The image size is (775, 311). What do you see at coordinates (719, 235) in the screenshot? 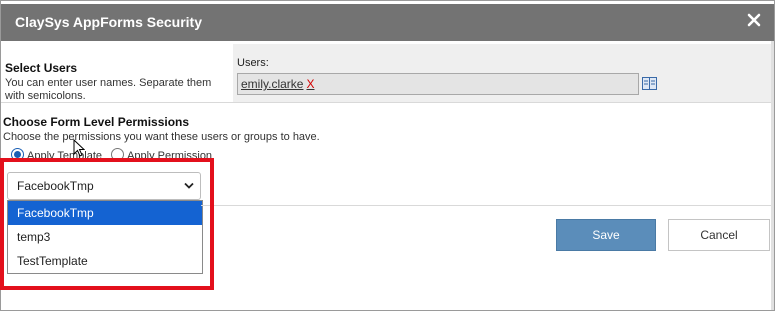
I see `cancel-button: Cancel` at bounding box center [719, 235].